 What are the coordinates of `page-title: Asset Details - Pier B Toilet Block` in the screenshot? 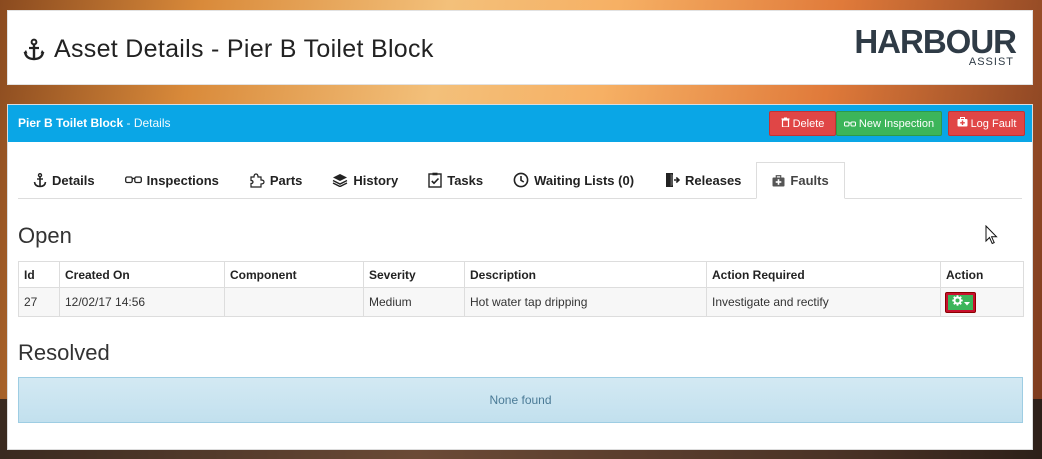 It's located at (228, 49).